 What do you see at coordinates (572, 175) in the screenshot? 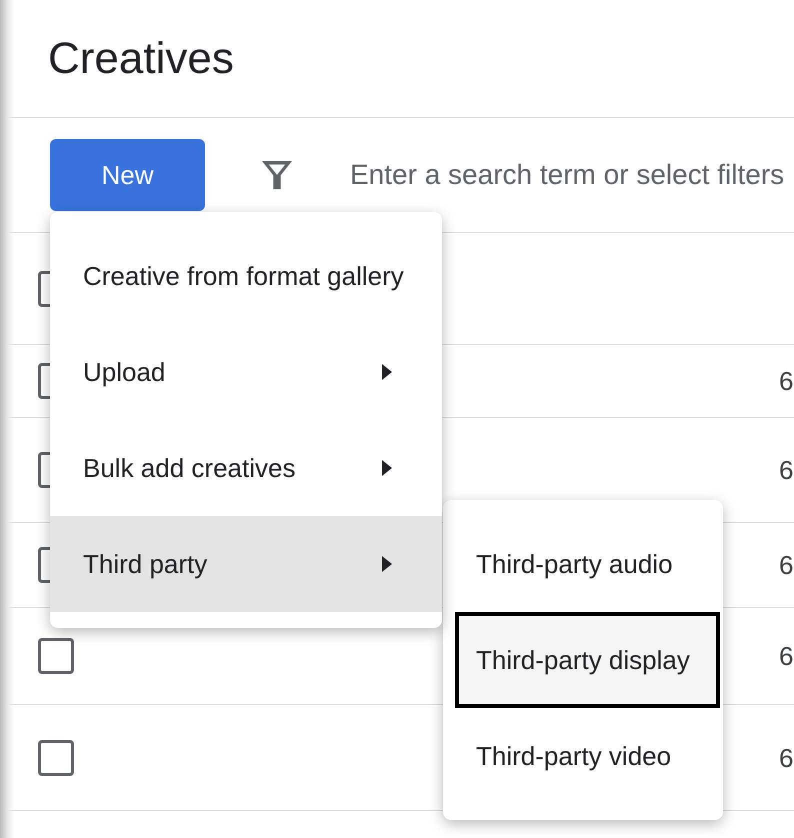
I see `search-field: Enter a search term or select filters` at bounding box center [572, 175].